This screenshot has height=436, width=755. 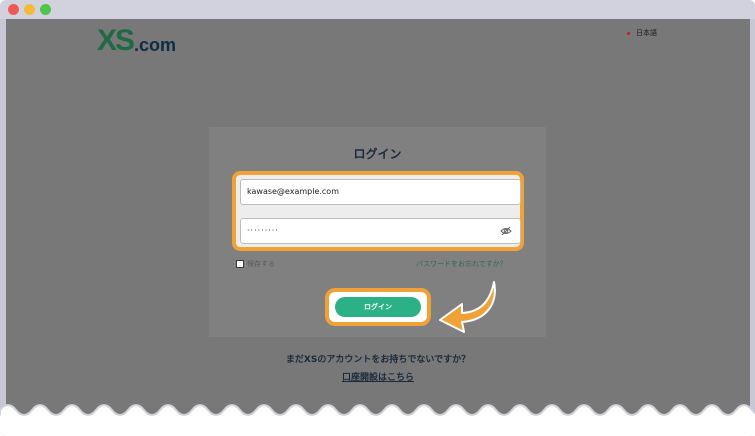 What do you see at coordinates (380, 231) in the screenshot?
I see `password-field: ·········` at bounding box center [380, 231].